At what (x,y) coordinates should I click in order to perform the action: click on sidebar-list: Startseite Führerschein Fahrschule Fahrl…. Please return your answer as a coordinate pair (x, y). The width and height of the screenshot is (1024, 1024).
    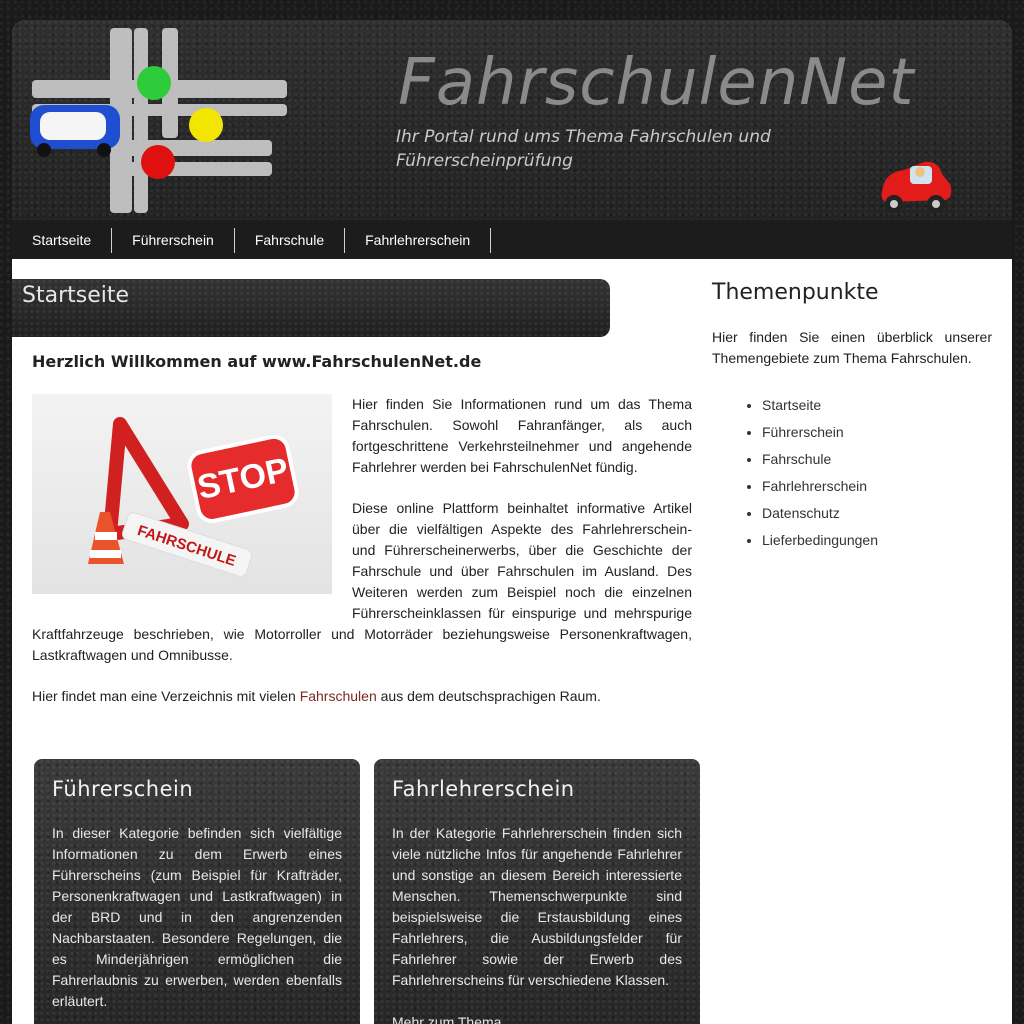
    Looking at the image, I should click on (862, 473).